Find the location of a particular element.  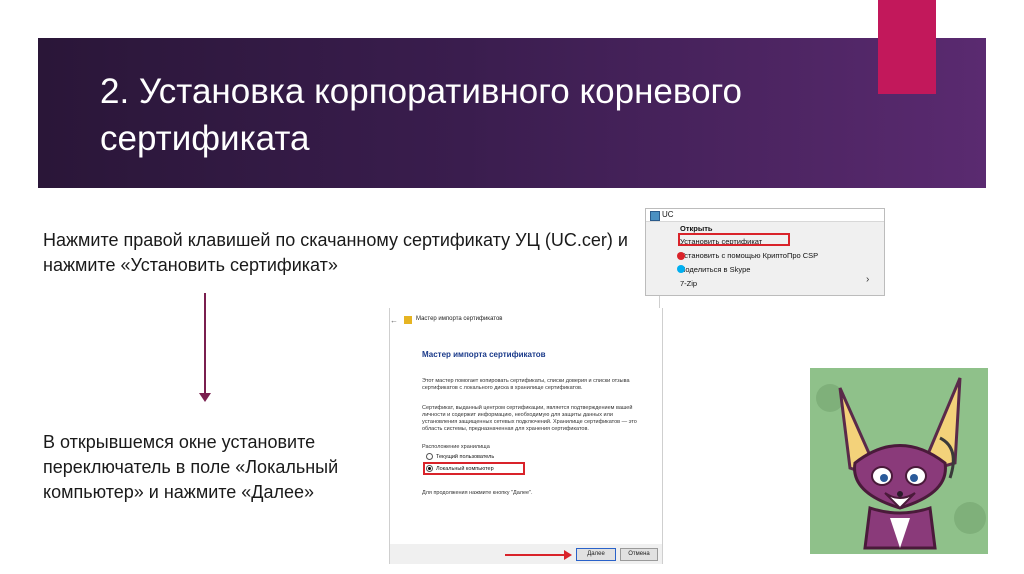

next-button: Далее is located at coordinates (596, 554).